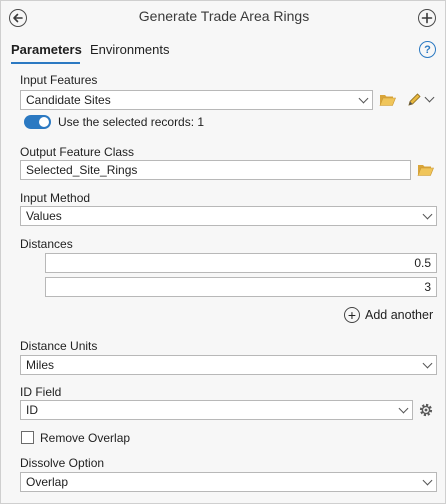 This screenshot has height=504, width=446. I want to click on add-another-label: Add another, so click(399, 315).